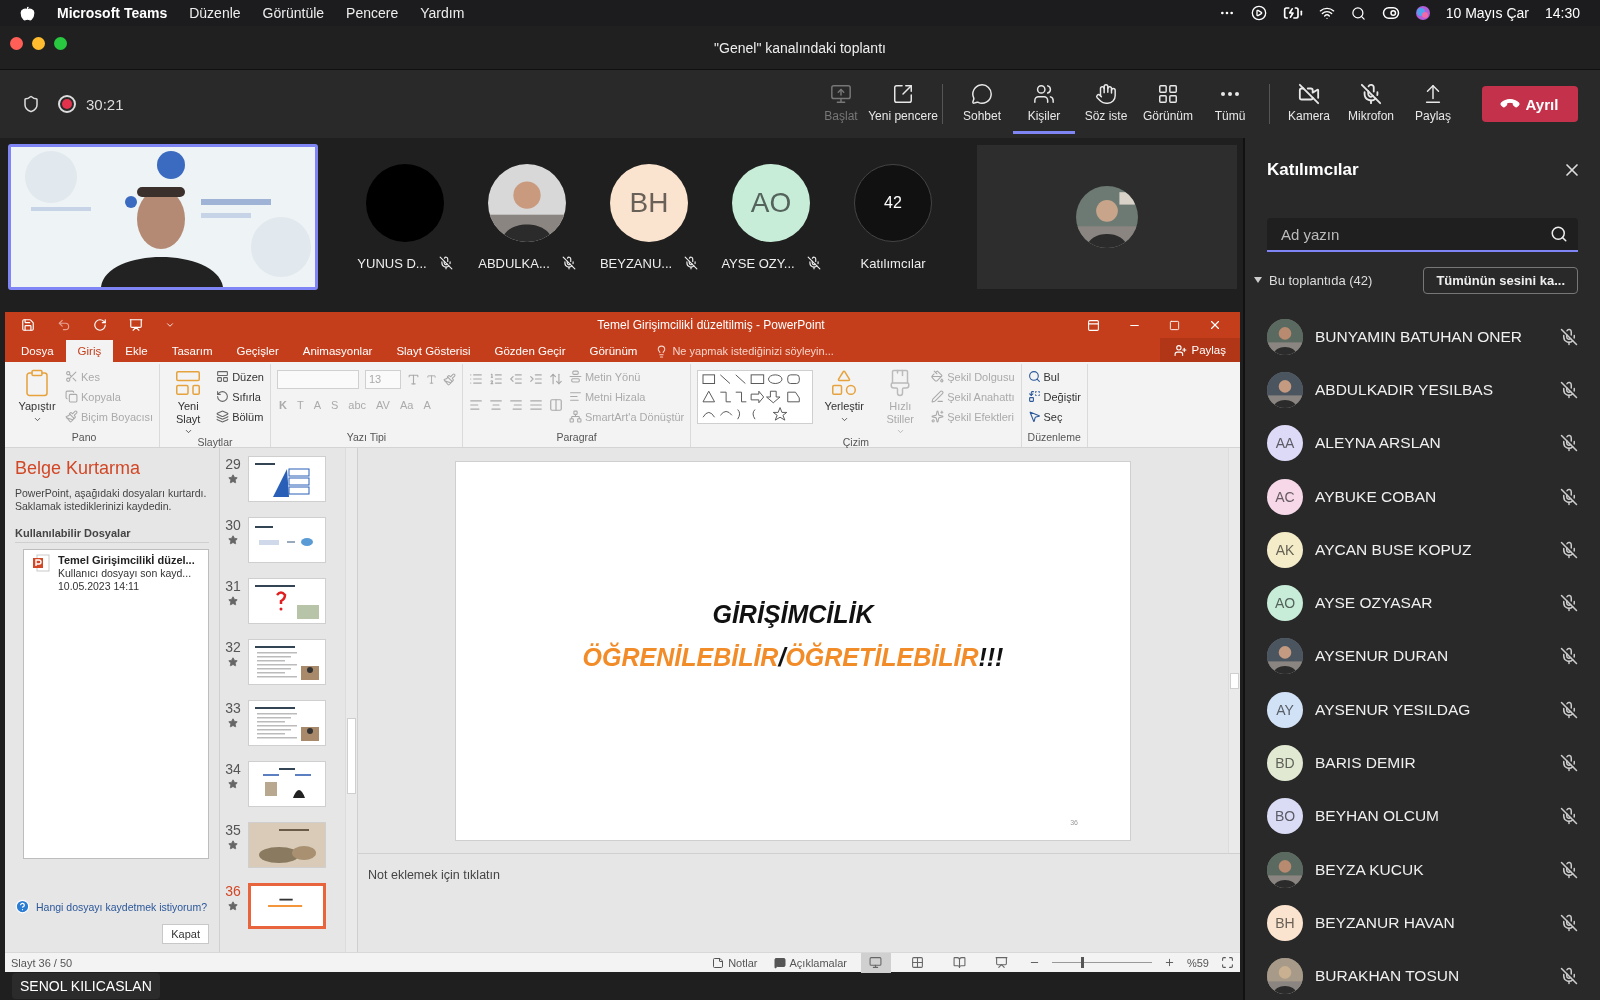  I want to click on ribbon-button: Yapıştır, so click(37, 396).